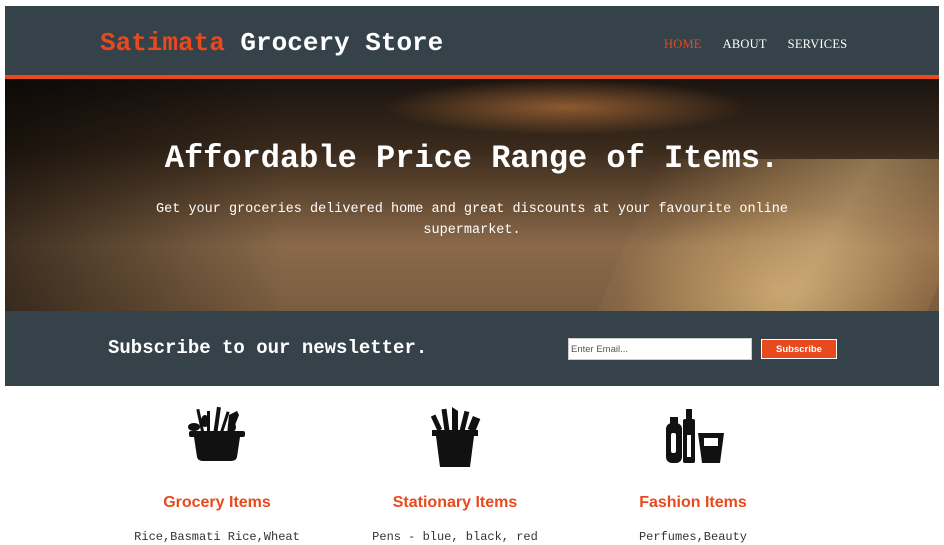 This screenshot has width=944, height=545. I want to click on banner-shade, so click(145, 195).